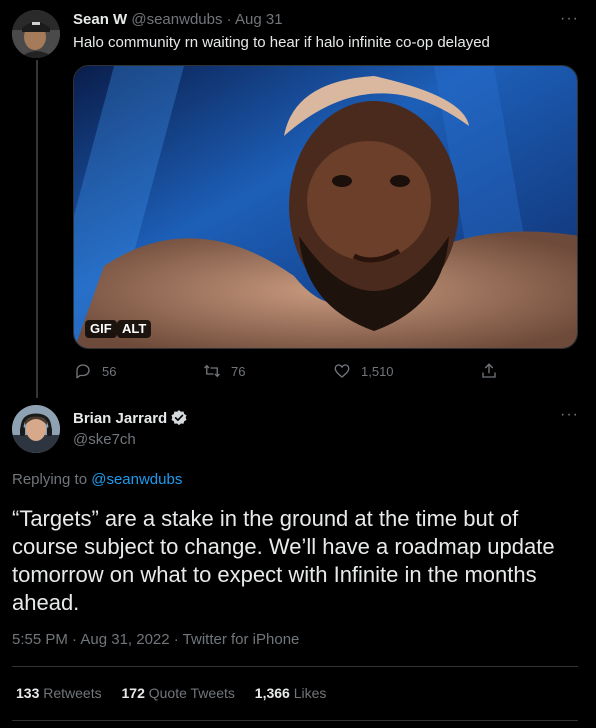 The width and height of the screenshot is (596, 728). I want to click on replying-to-handle-link: @seanwdubs, so click(136, 479).